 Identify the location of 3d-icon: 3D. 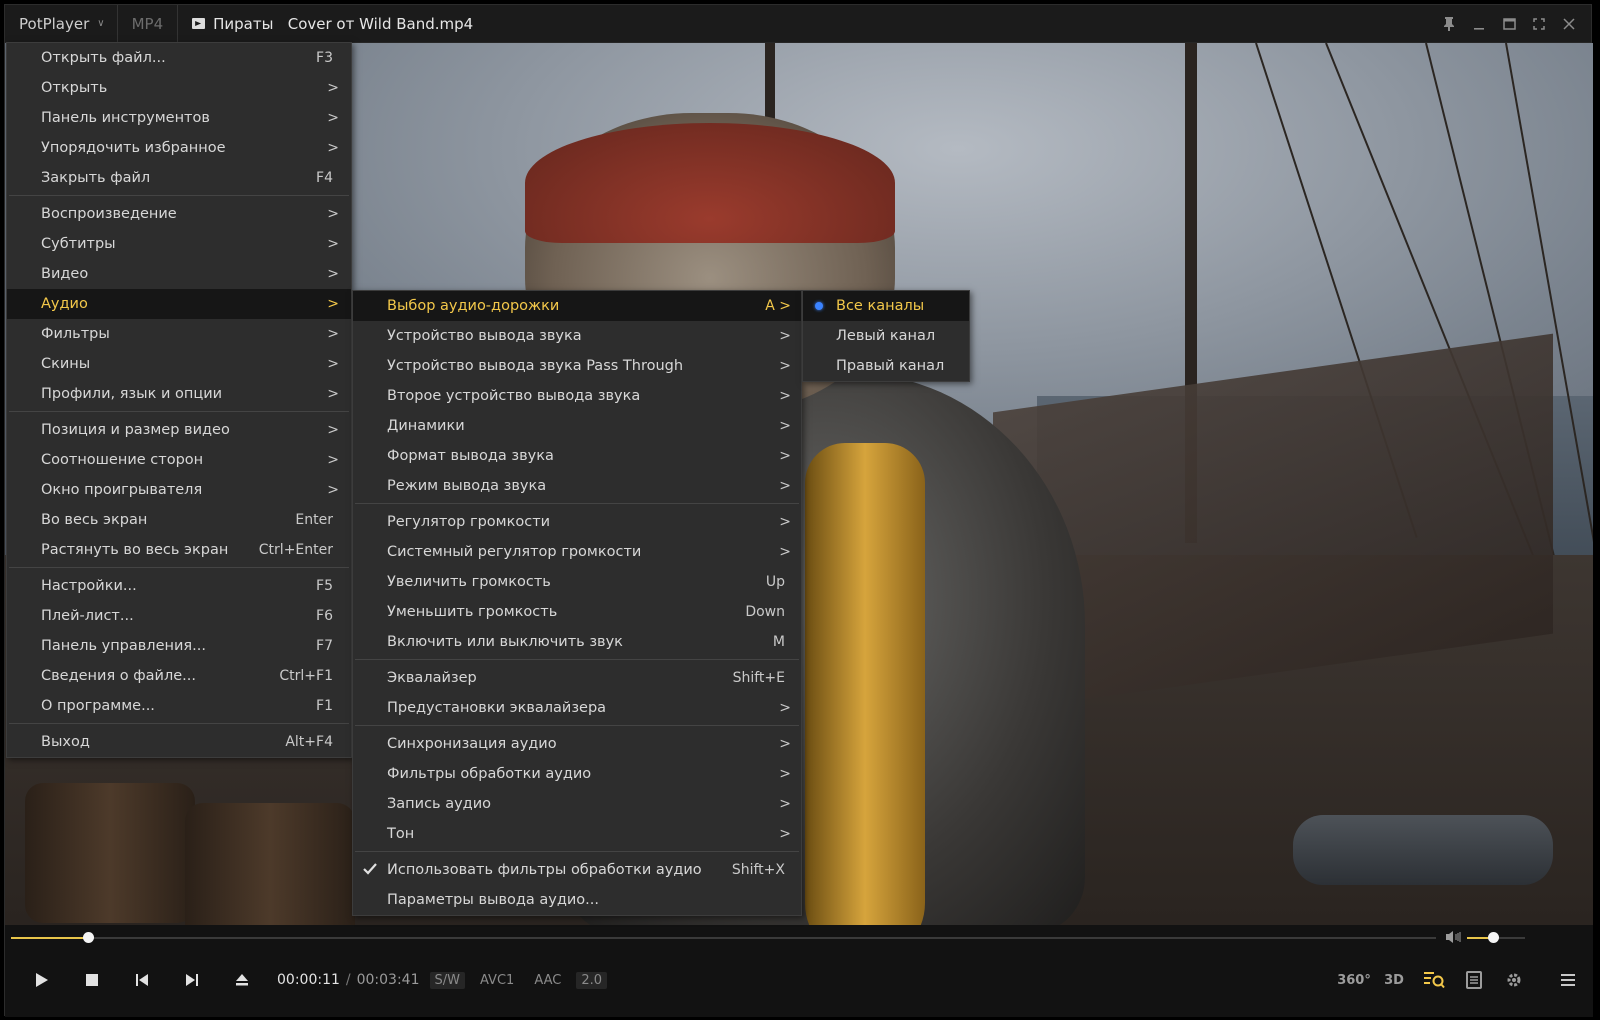
(1394, 980).